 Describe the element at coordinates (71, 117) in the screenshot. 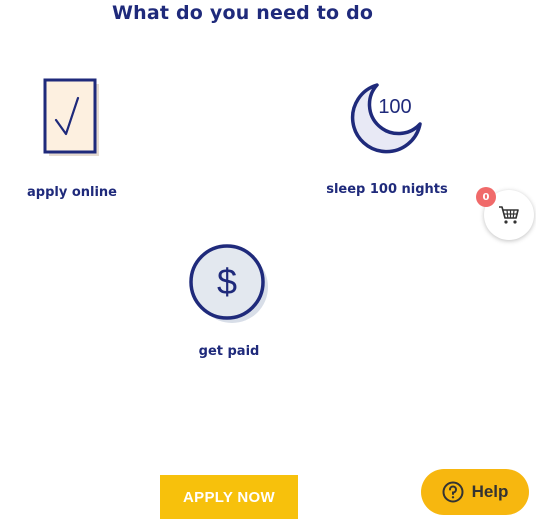

I see `checklist-icon` at that location.